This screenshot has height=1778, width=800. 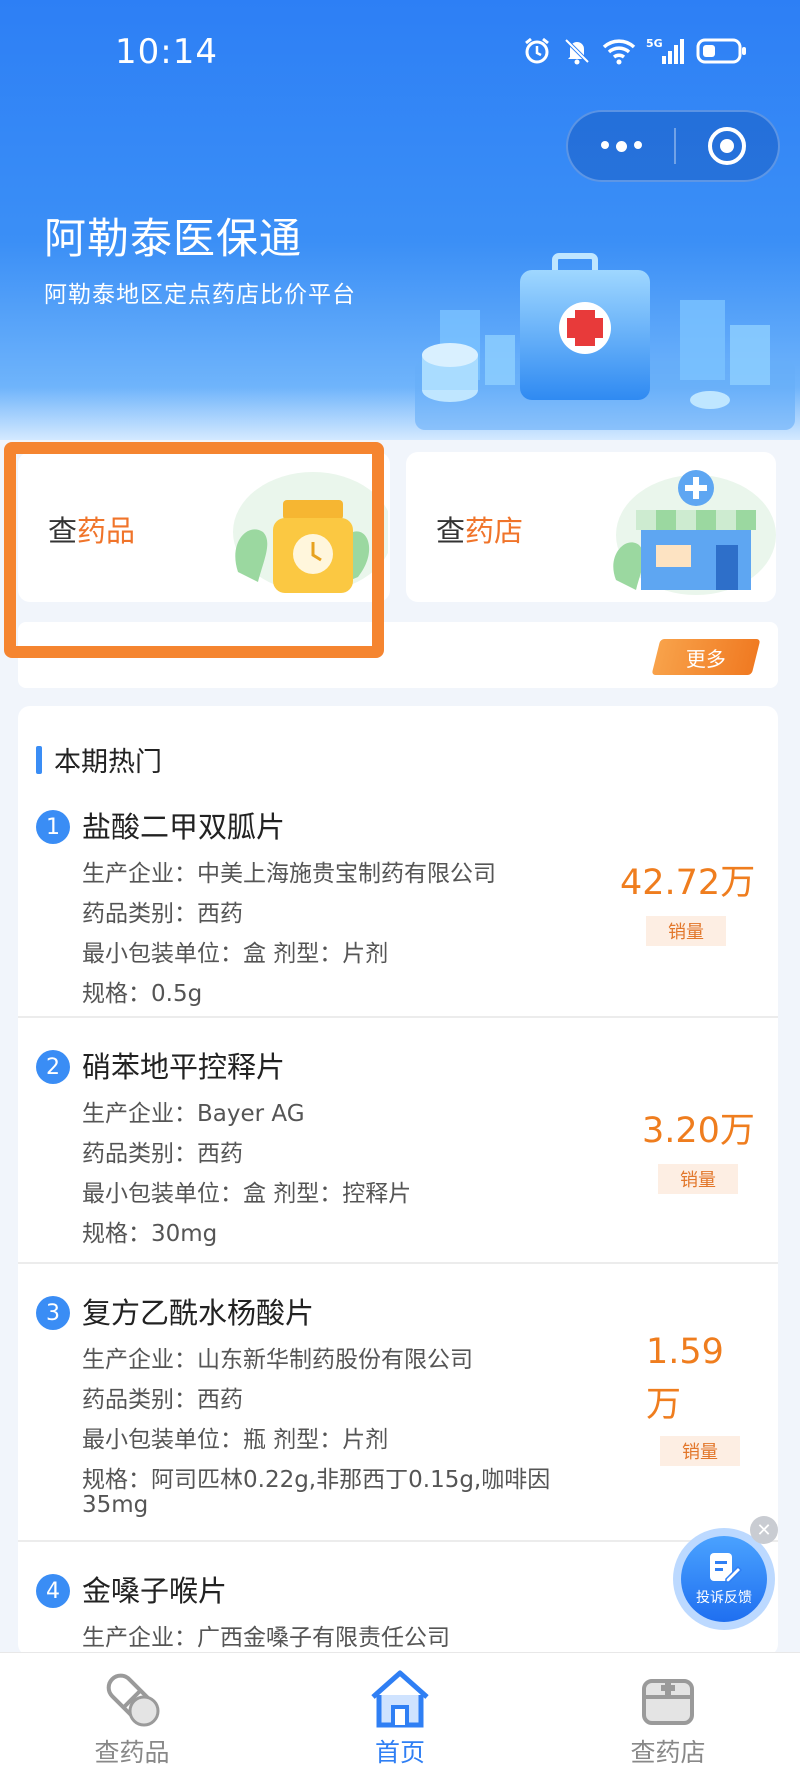 I want to click on miniprogram-capsule, so click(x=673, y=146).